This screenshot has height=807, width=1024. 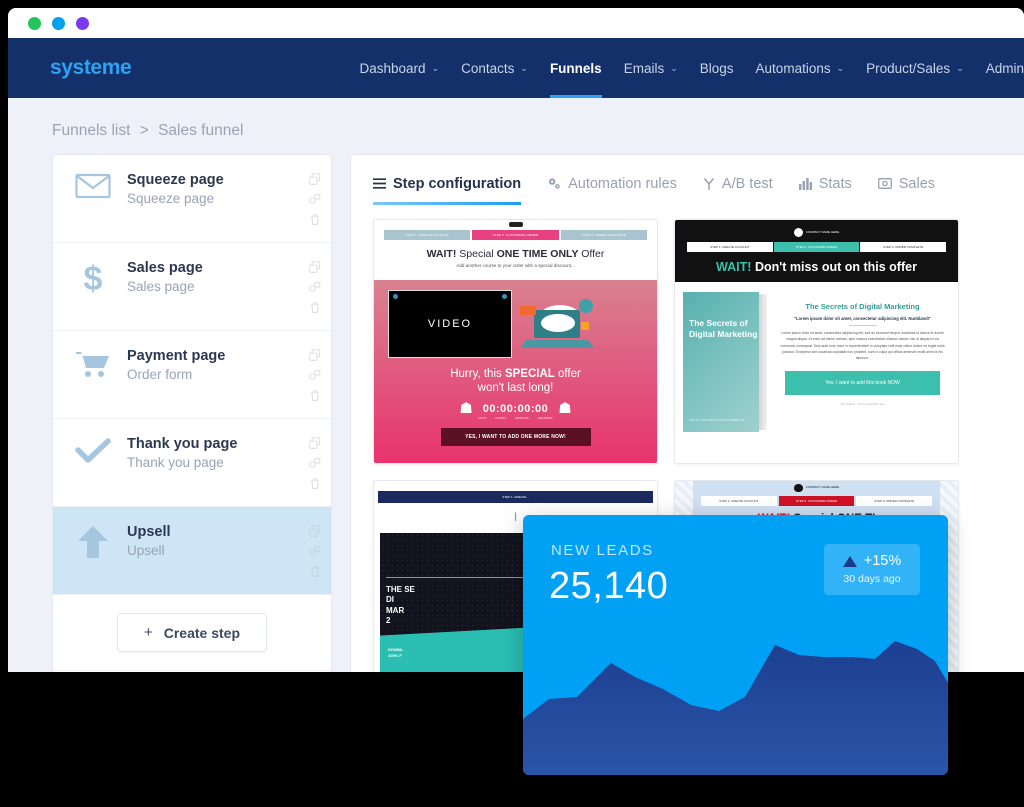 What do you see at coordinates (392, 68) in the screenshot?
I see `nav-label: Dashboard` at bounding box center [392, 68].